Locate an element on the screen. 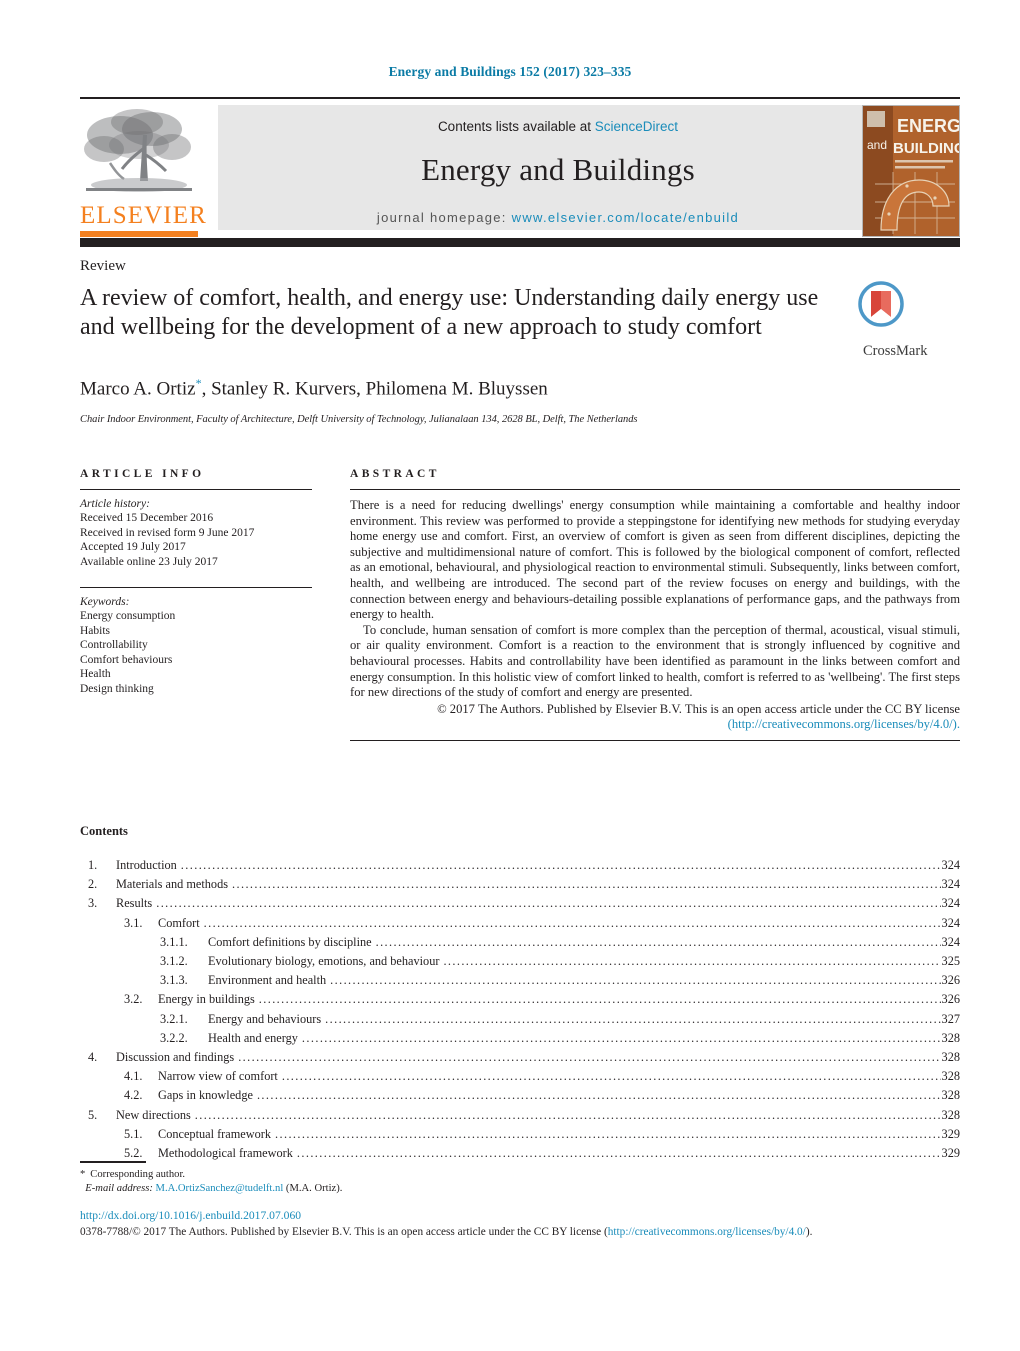  journal-title: Energy and Buildings is located at coordinates (558, 169).